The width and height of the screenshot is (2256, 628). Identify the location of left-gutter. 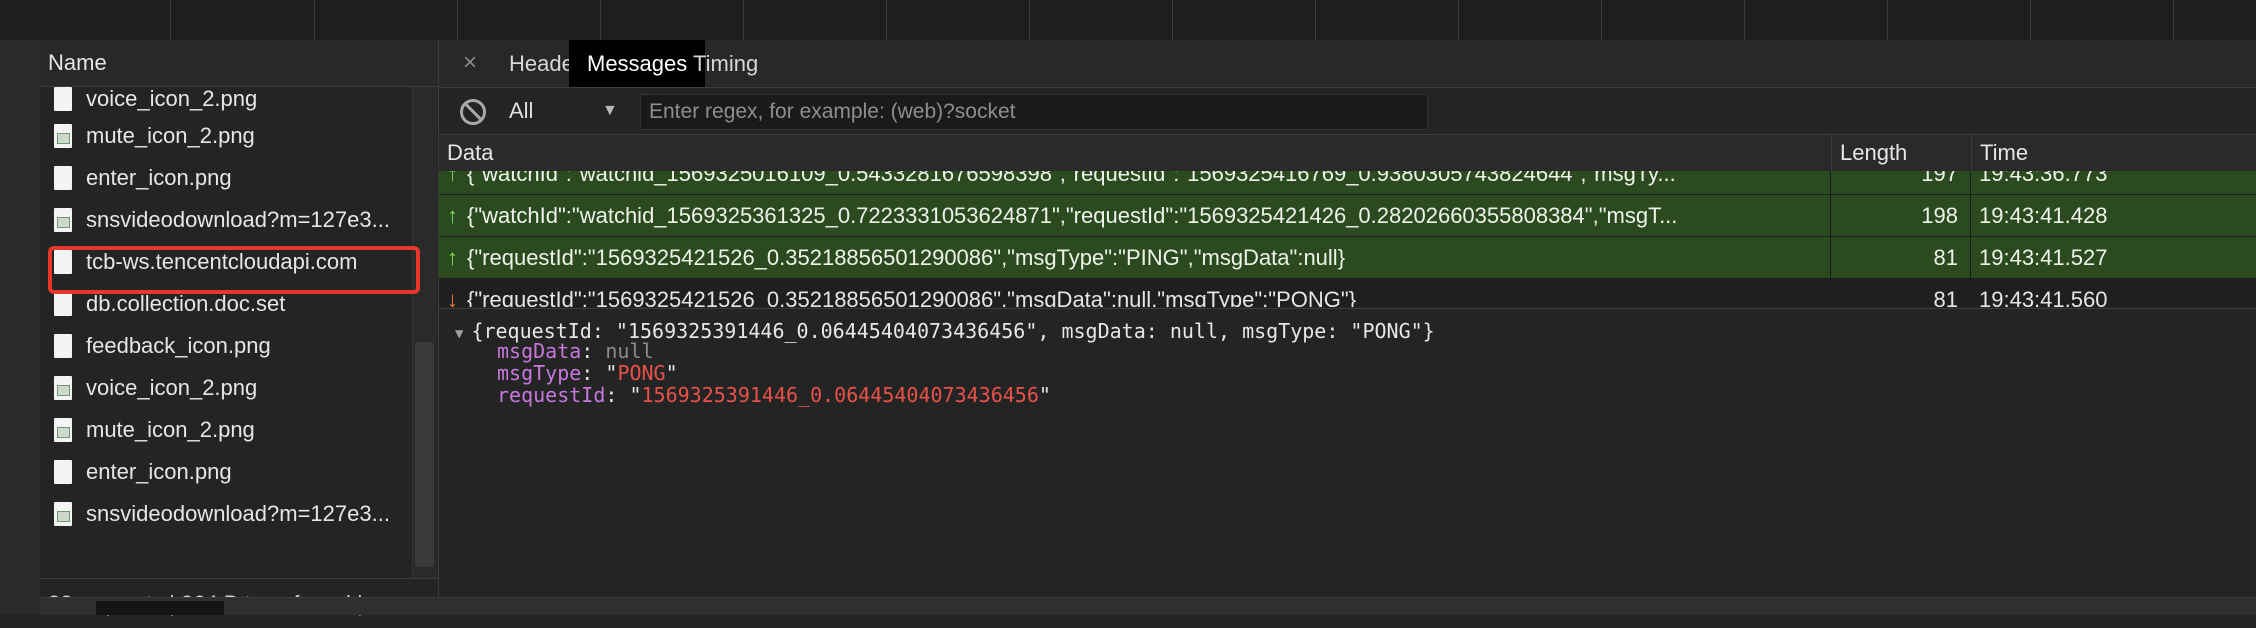
(20, 327).